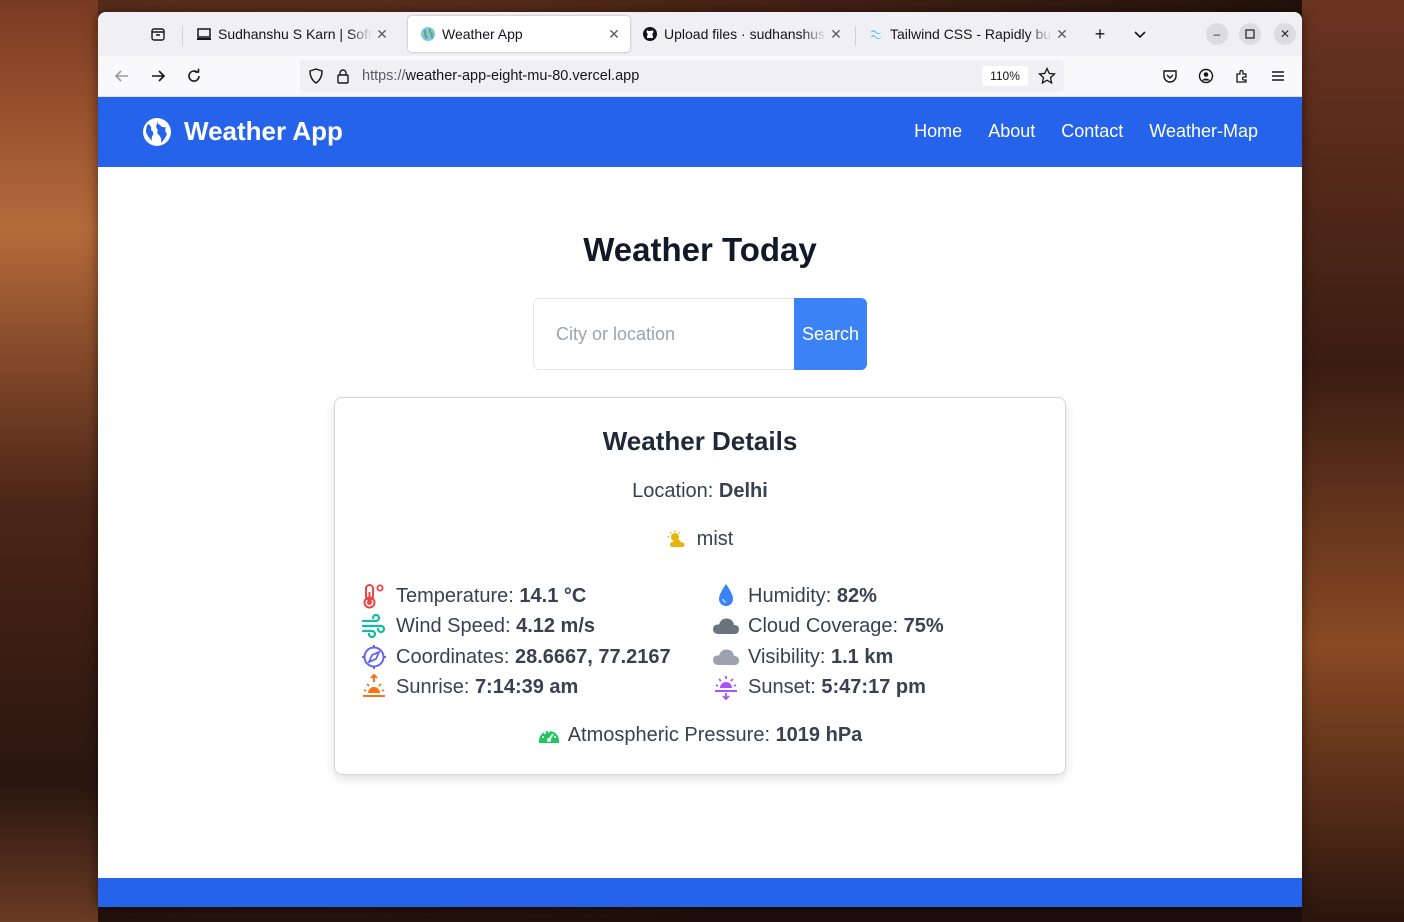  What do you see at coordinates (549, 735) in the screenshot?
I see `gauge-icon` at bounding box center [549, 735].